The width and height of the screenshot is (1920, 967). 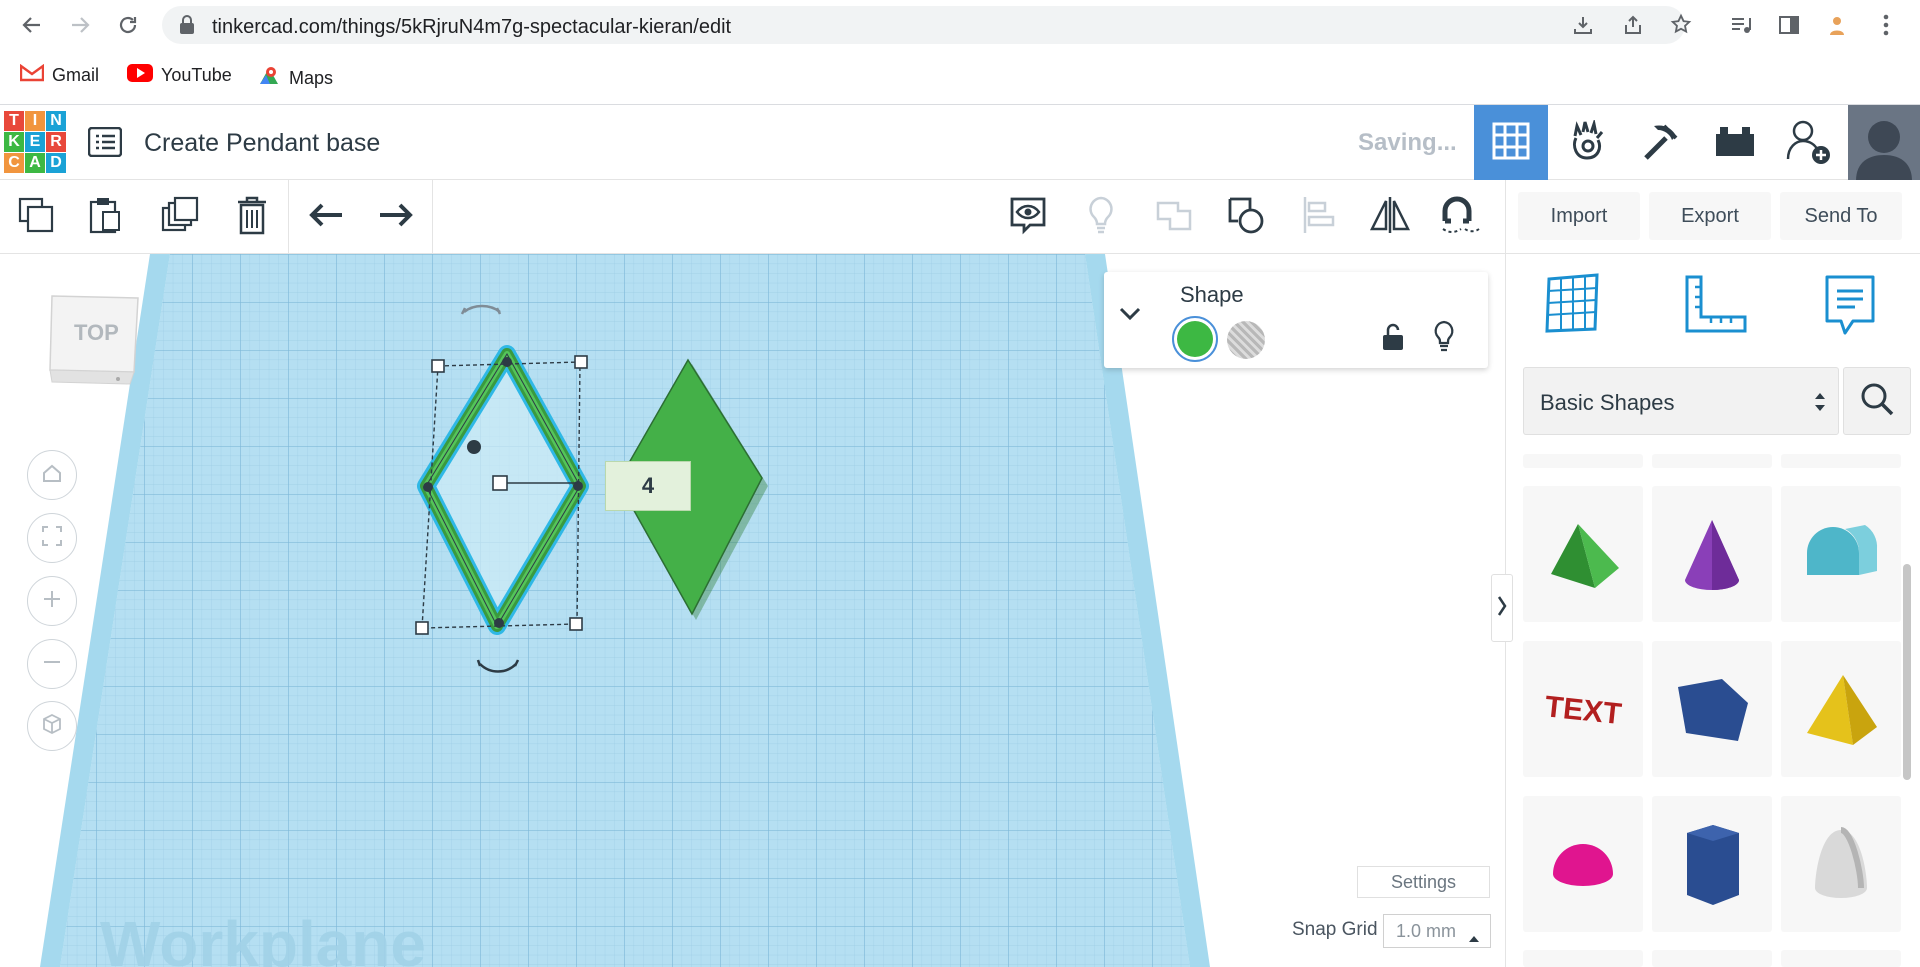 I want to click on shape-tile-roof, so click(x=1583, y=554).